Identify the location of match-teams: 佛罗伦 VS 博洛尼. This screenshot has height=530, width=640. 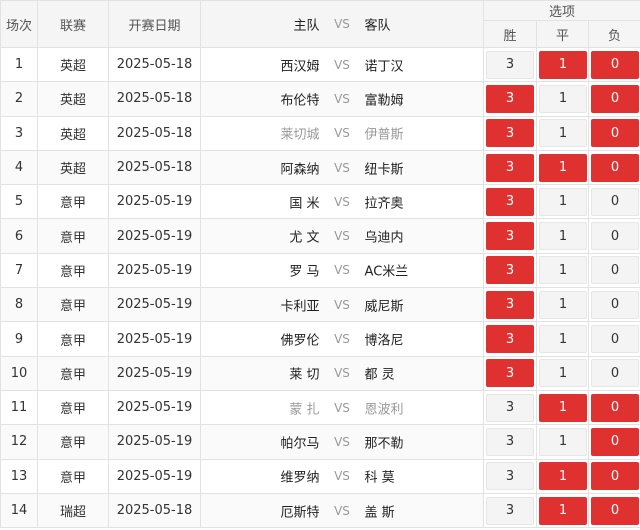
(342, 339).